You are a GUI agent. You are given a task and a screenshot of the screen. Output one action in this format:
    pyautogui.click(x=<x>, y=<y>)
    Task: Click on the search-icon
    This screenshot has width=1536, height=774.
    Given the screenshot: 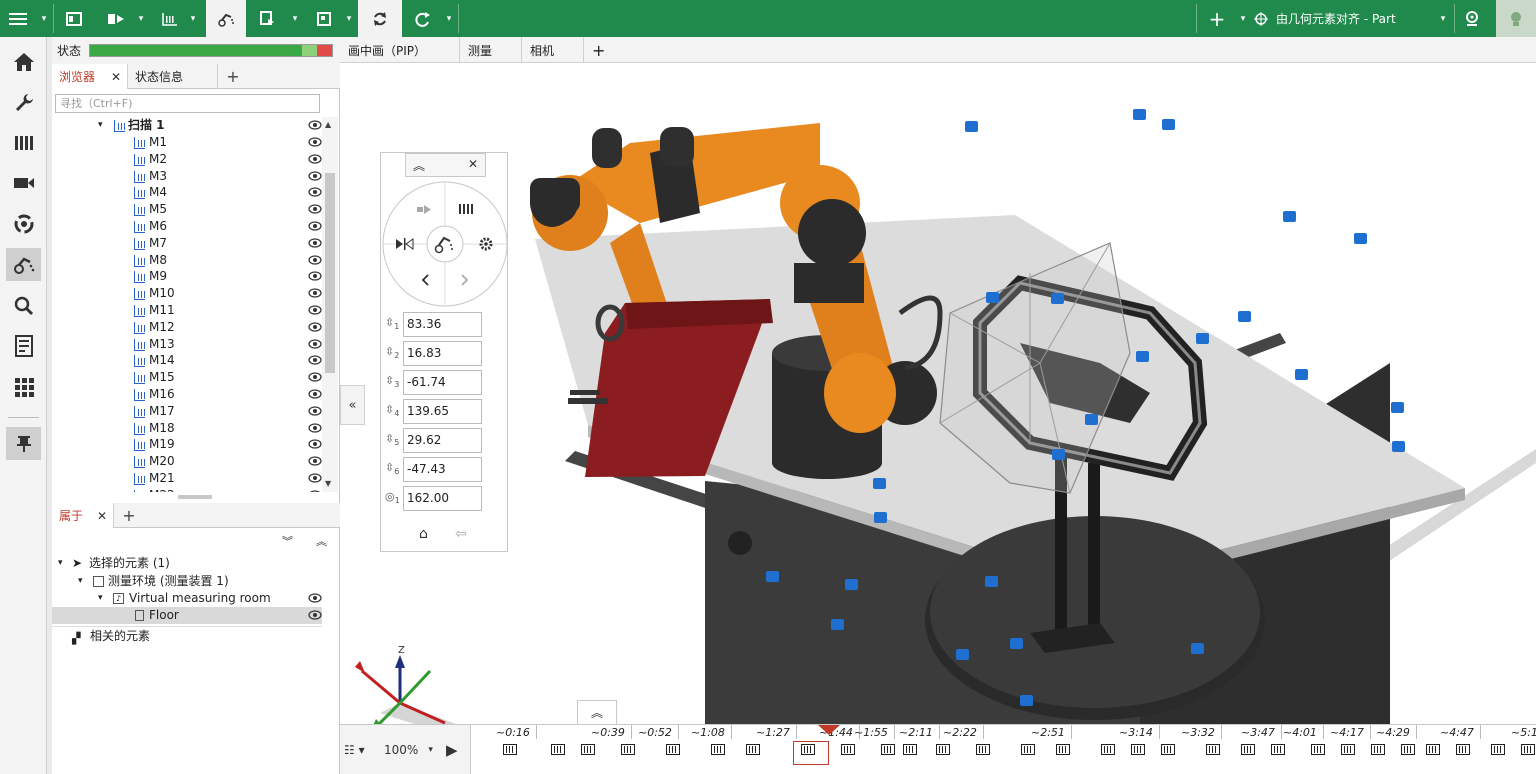 What is the action you would take?
    pyautogui.click(x=23, y=305)
    